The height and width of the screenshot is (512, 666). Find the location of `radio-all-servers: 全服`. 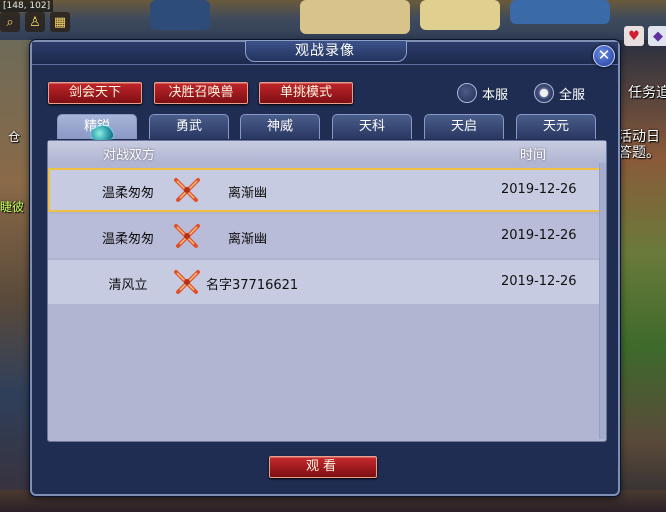

radio-all-servers: 全服 is located at coordinates (559, 93).